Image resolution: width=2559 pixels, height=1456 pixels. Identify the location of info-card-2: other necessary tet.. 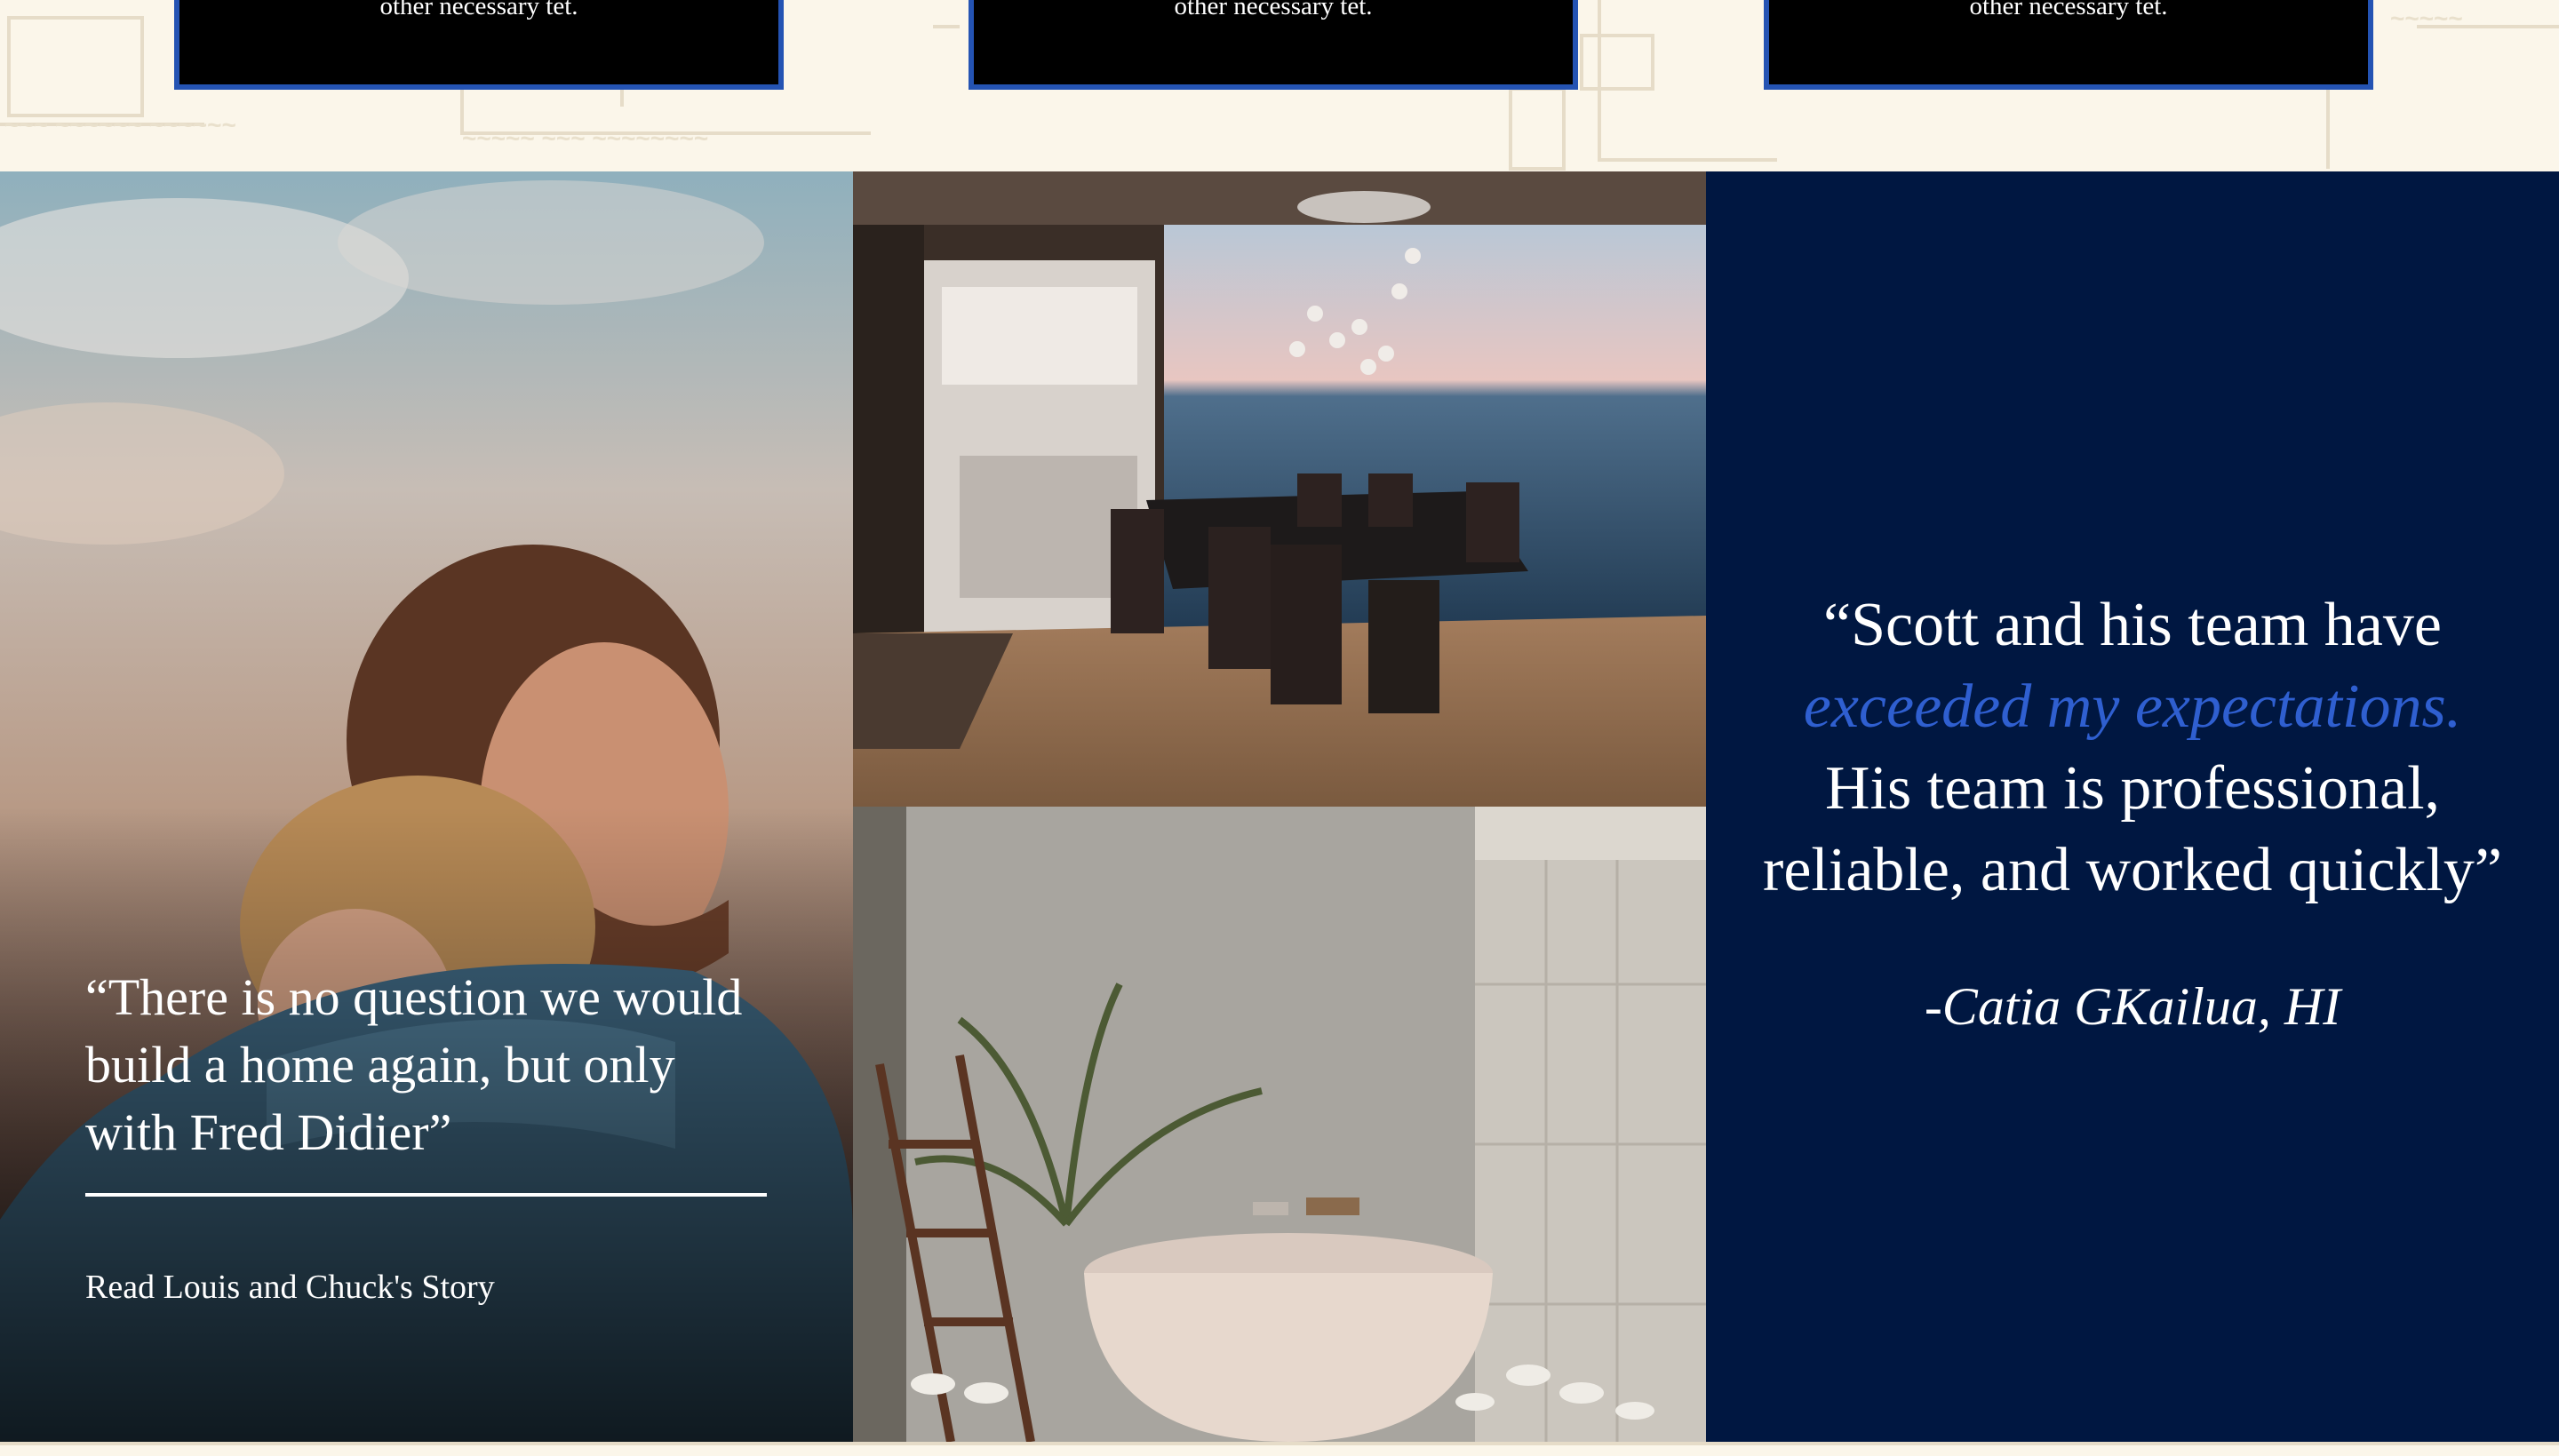
(1273, 45).